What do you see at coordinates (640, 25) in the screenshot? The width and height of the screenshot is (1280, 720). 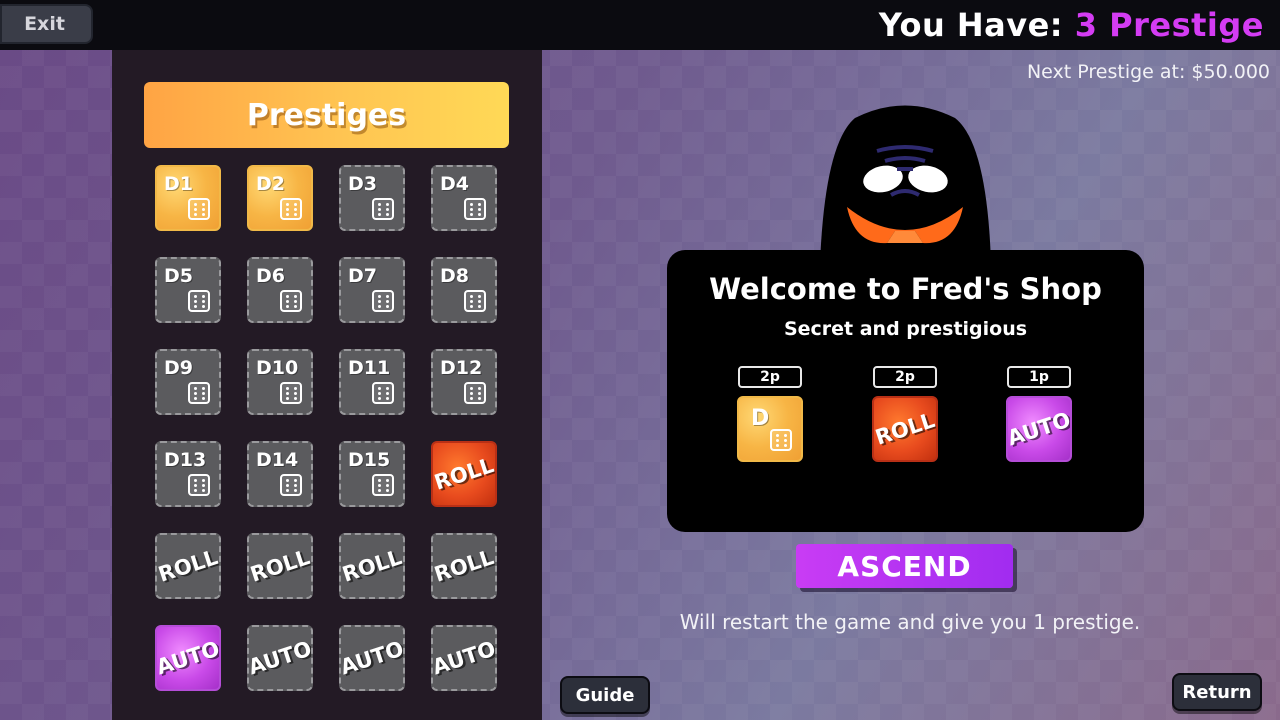 I see `top-bar: Exit You Have: 3 Prestige` at bounding box center [640, 25].